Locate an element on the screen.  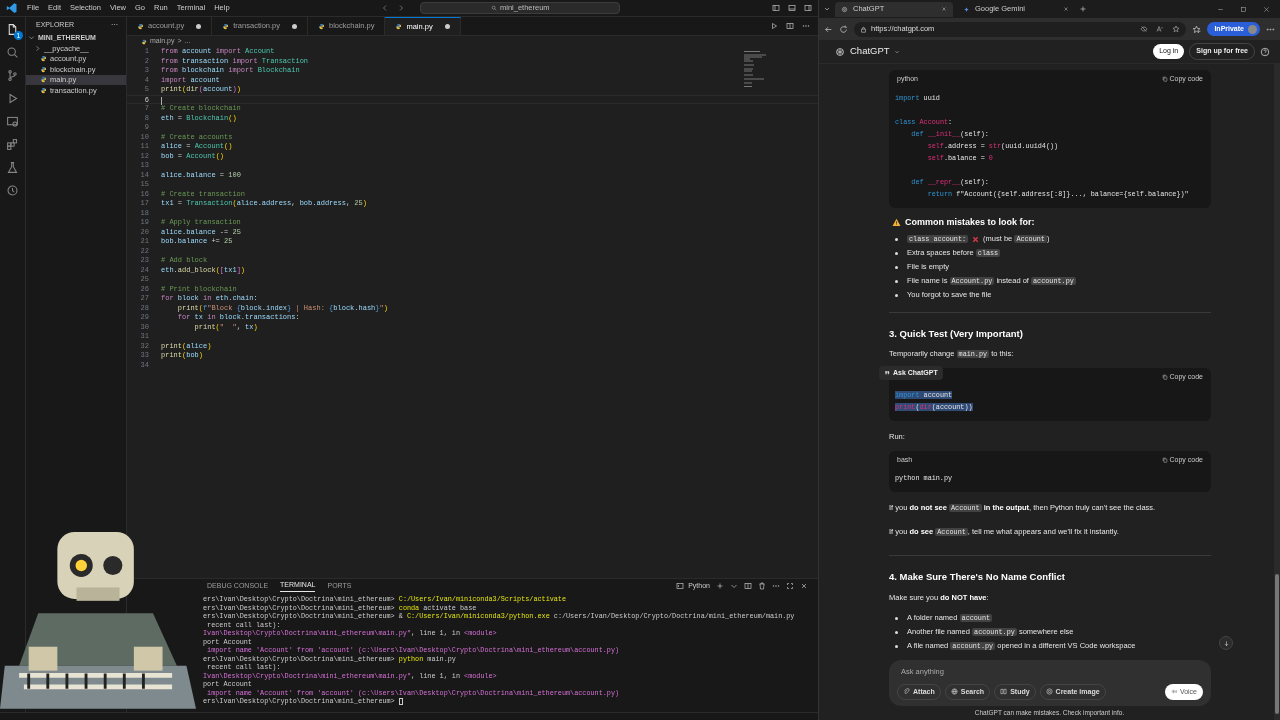
source-control-icon is located at coordinates (12, 75).